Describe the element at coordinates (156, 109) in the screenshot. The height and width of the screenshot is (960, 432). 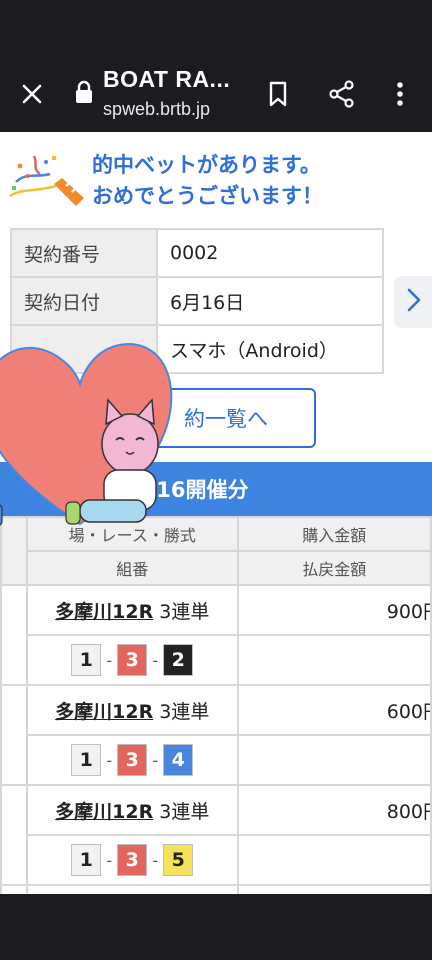
I see `url-text: spweb.brtb.jp` at that location.